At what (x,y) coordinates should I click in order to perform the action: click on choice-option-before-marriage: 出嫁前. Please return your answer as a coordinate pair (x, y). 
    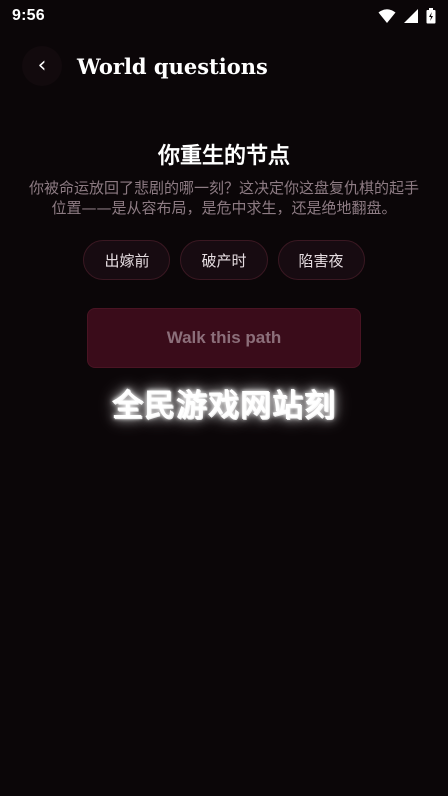
    Looking at the image, I should click on (127, 260).